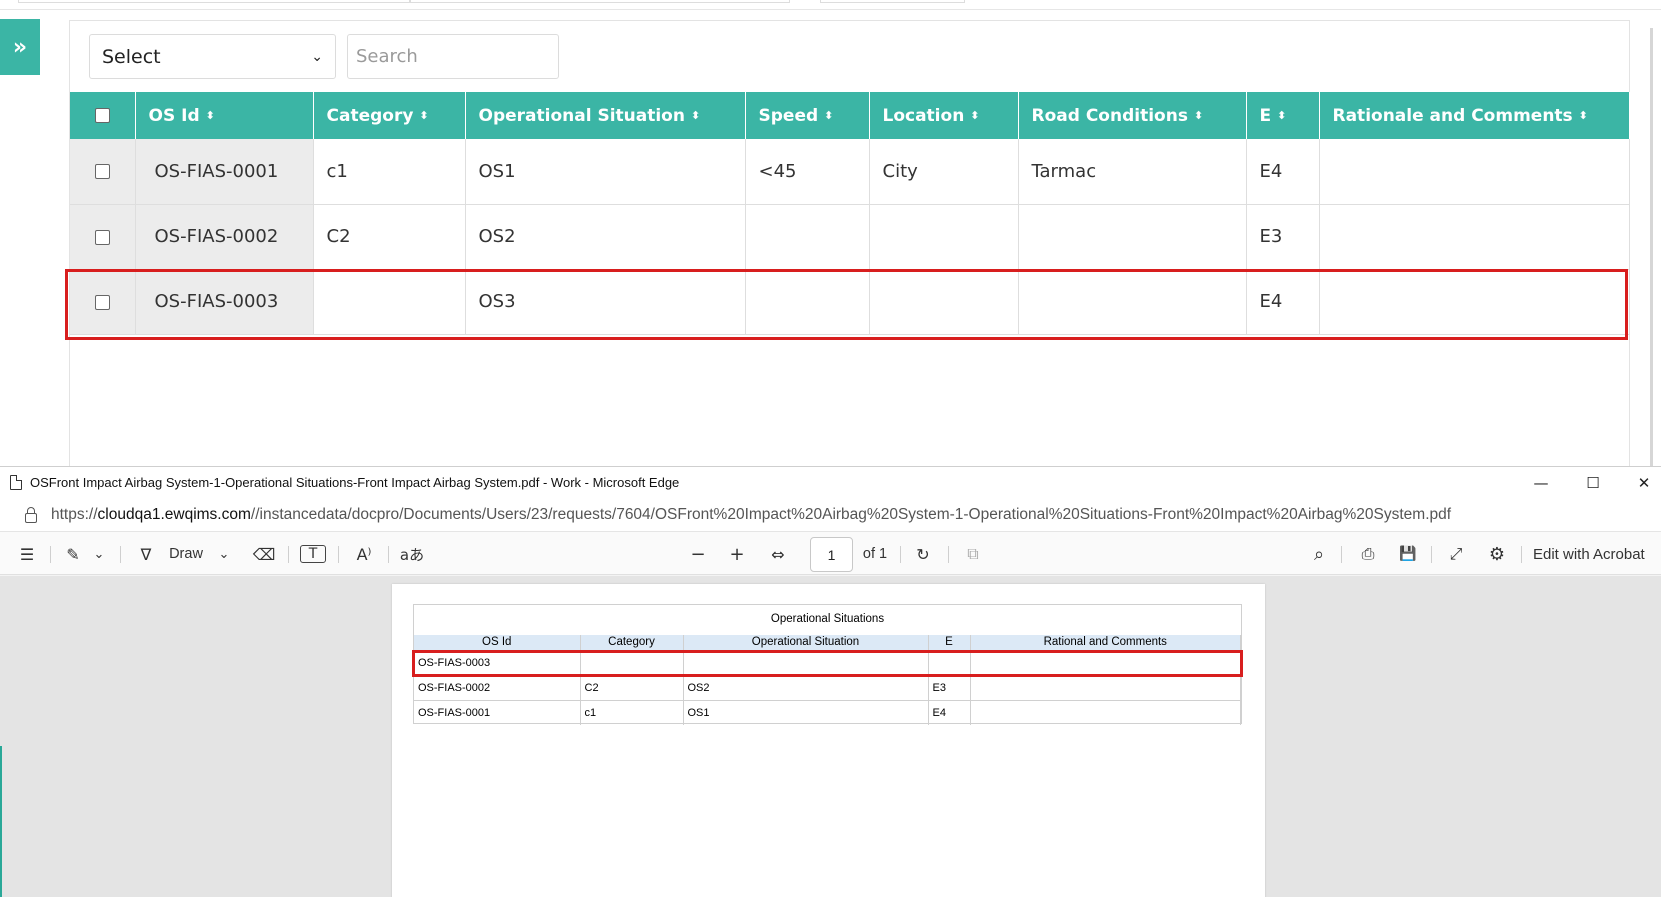 The width and height of the screenshot is (1661, 897). Describe the element at coordinates (102, 115) in the screenshot. I see `select-all-checkbox` at that location.